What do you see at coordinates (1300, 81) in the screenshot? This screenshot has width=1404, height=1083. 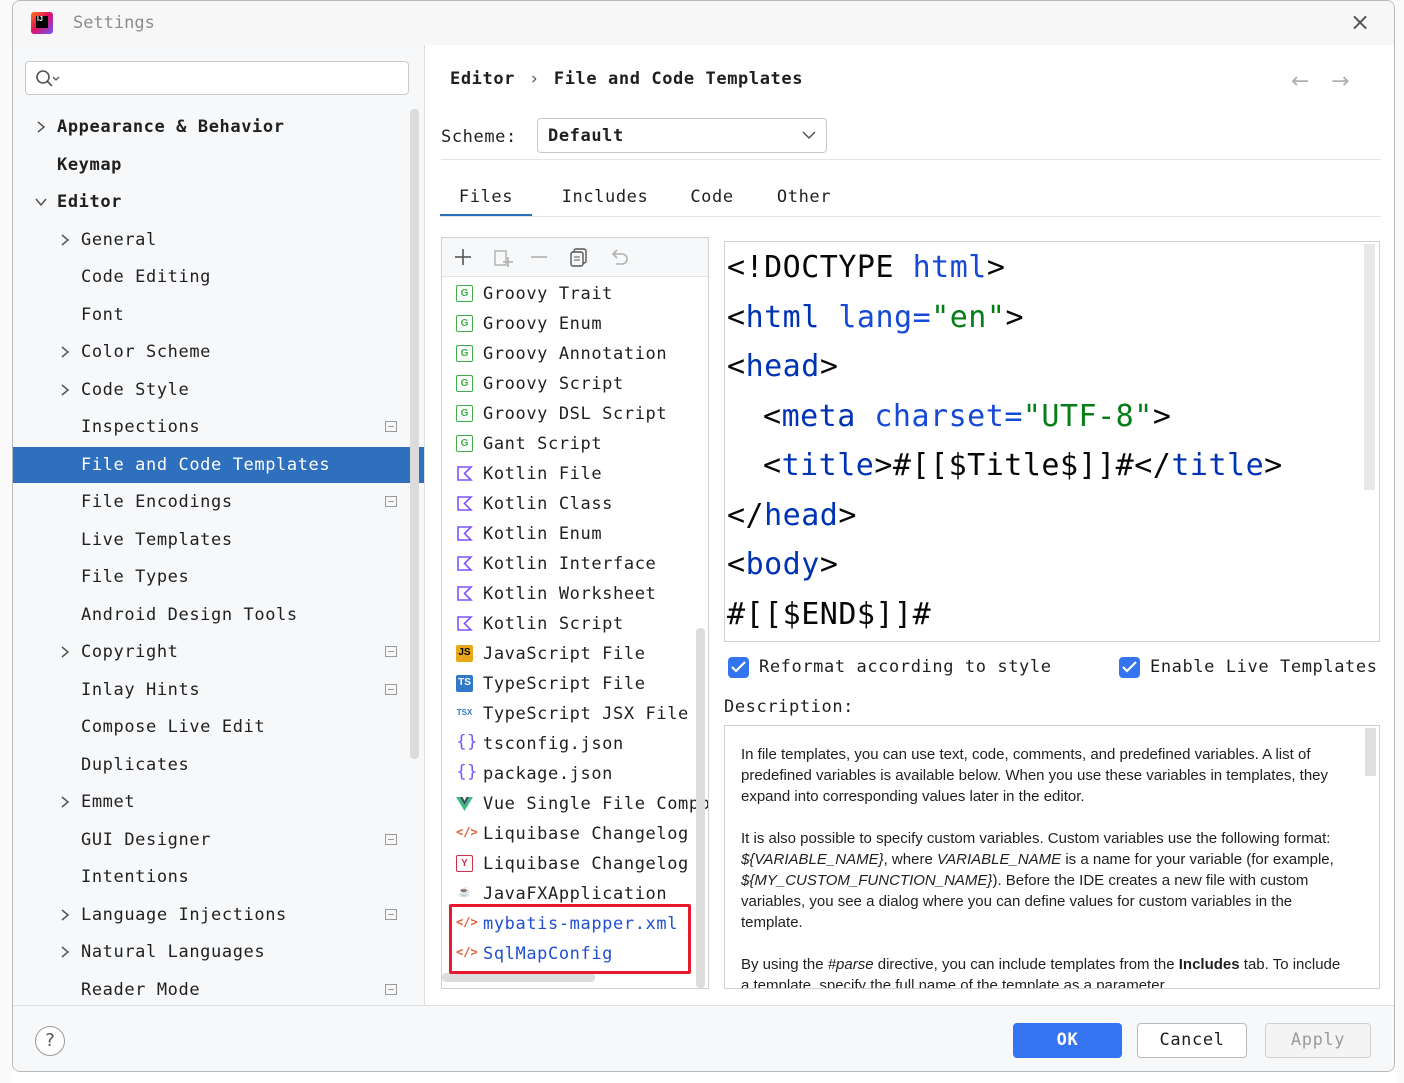 I see `back-arrow-icon: ←` at bounding box center [1300, 81].